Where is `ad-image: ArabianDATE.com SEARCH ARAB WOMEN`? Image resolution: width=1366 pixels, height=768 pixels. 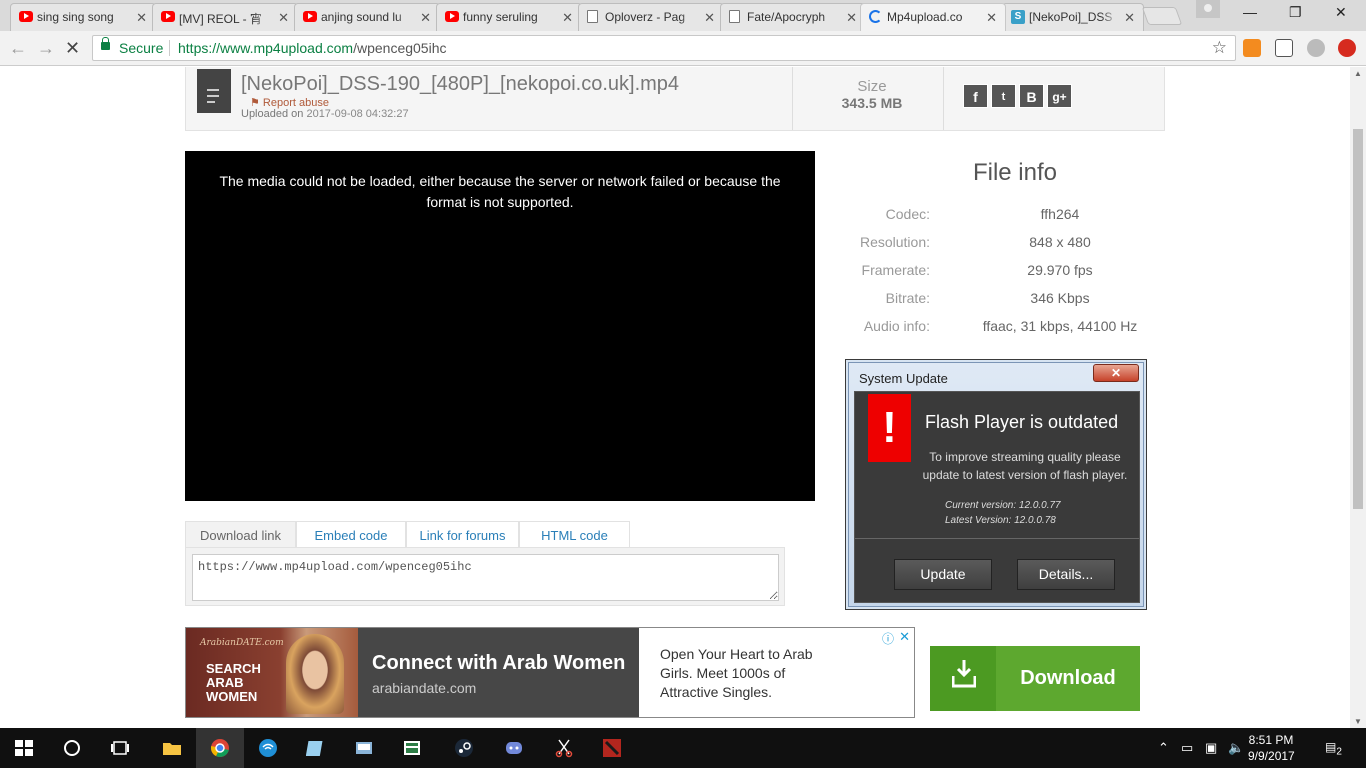
ad-image: ArabianDATE.com SEARCH ARAB WOMEN is located at coordinates (272, 672).